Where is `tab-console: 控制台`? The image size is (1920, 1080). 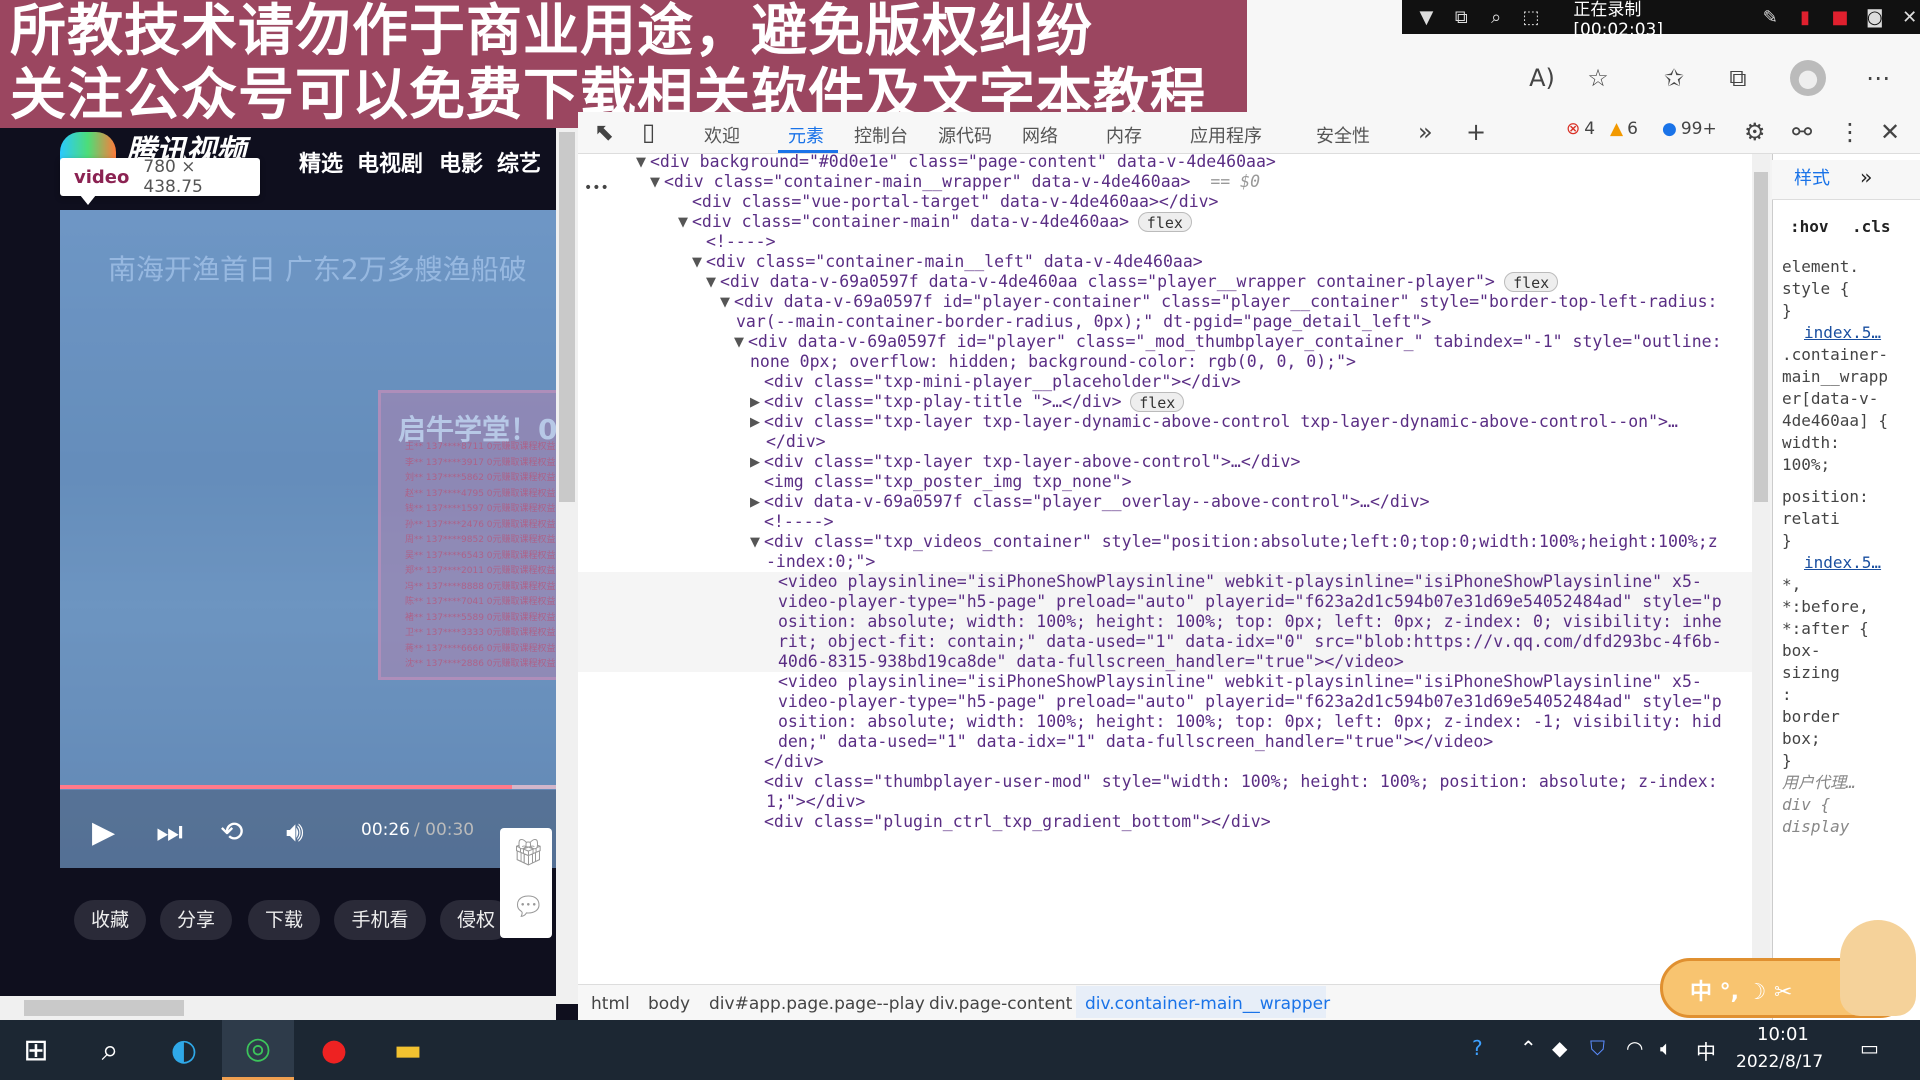
tab-console: 控制台 is located at coordinates (881, 135).